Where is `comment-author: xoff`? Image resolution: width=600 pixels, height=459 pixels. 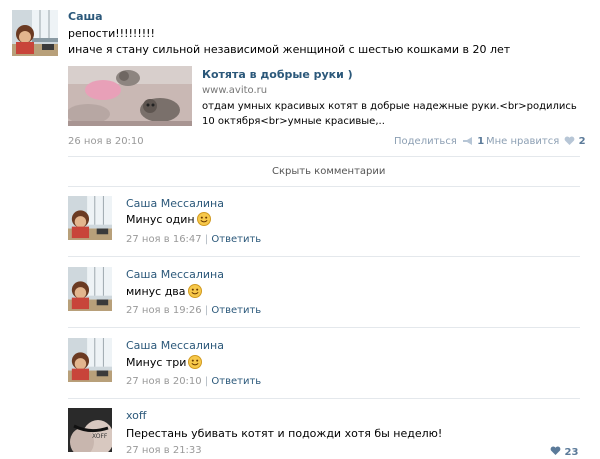 comment-author: xoff is located at coordinates (136, 415).